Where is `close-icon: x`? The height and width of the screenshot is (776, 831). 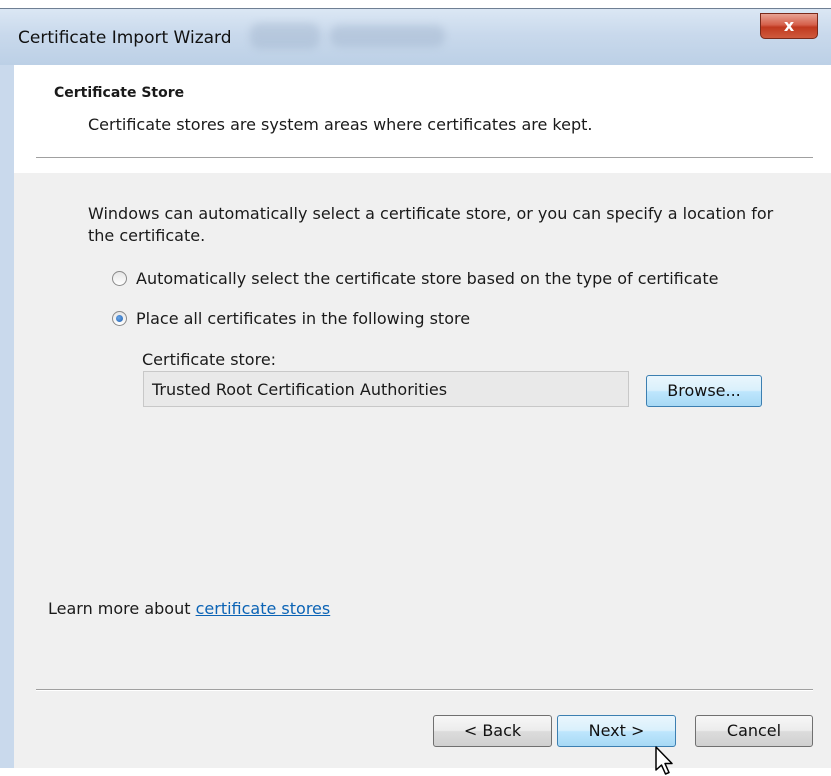 close-icon: x is located at coordinates (789, 25).